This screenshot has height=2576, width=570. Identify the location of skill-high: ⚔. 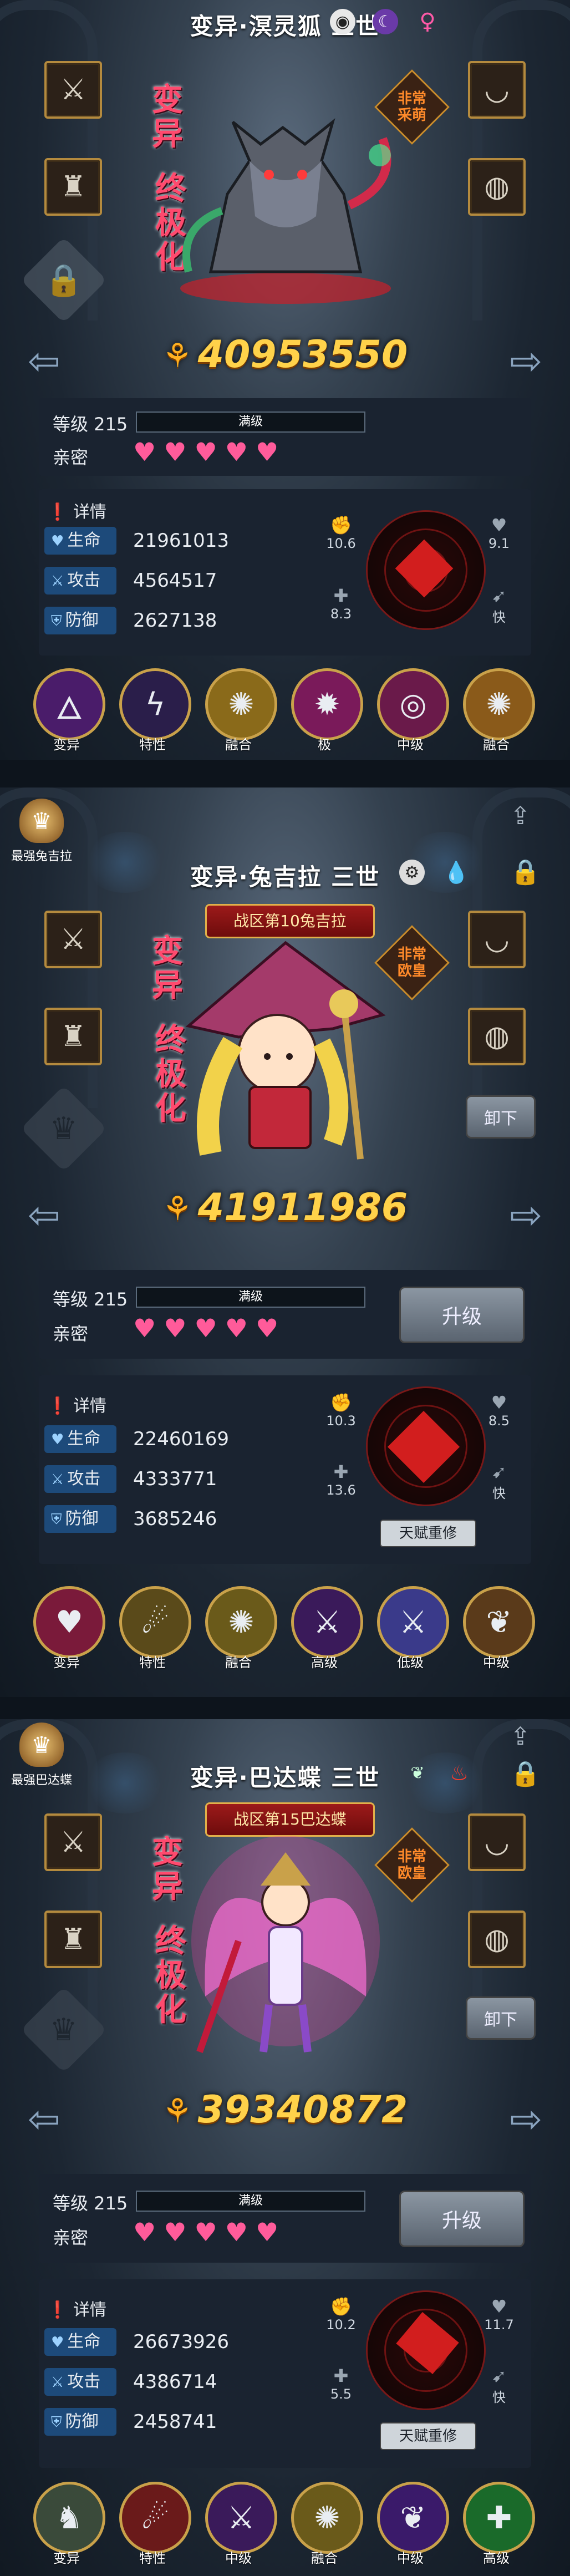
(327, 1622).